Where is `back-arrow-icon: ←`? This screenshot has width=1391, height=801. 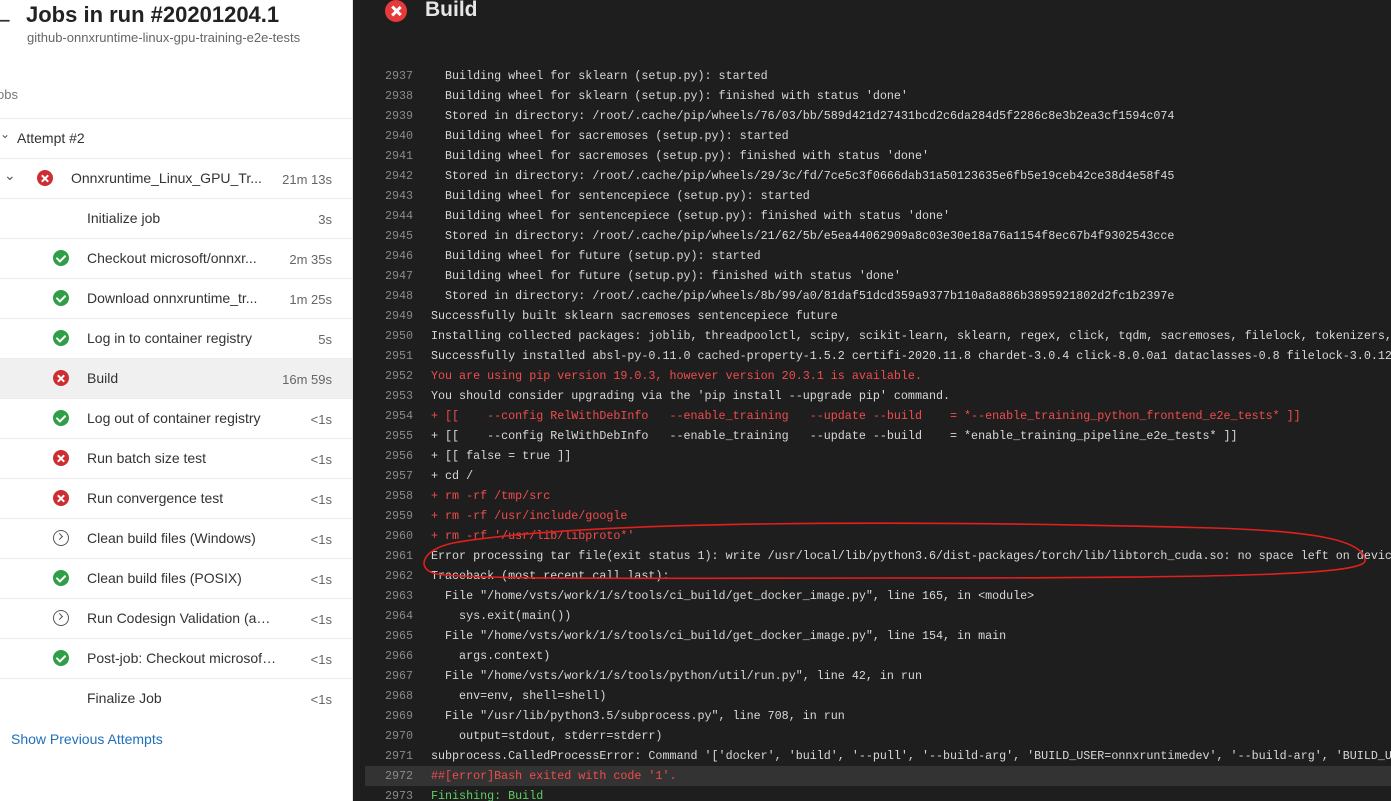 back-arrow-icon: ← is located at coordinates (5, 20).